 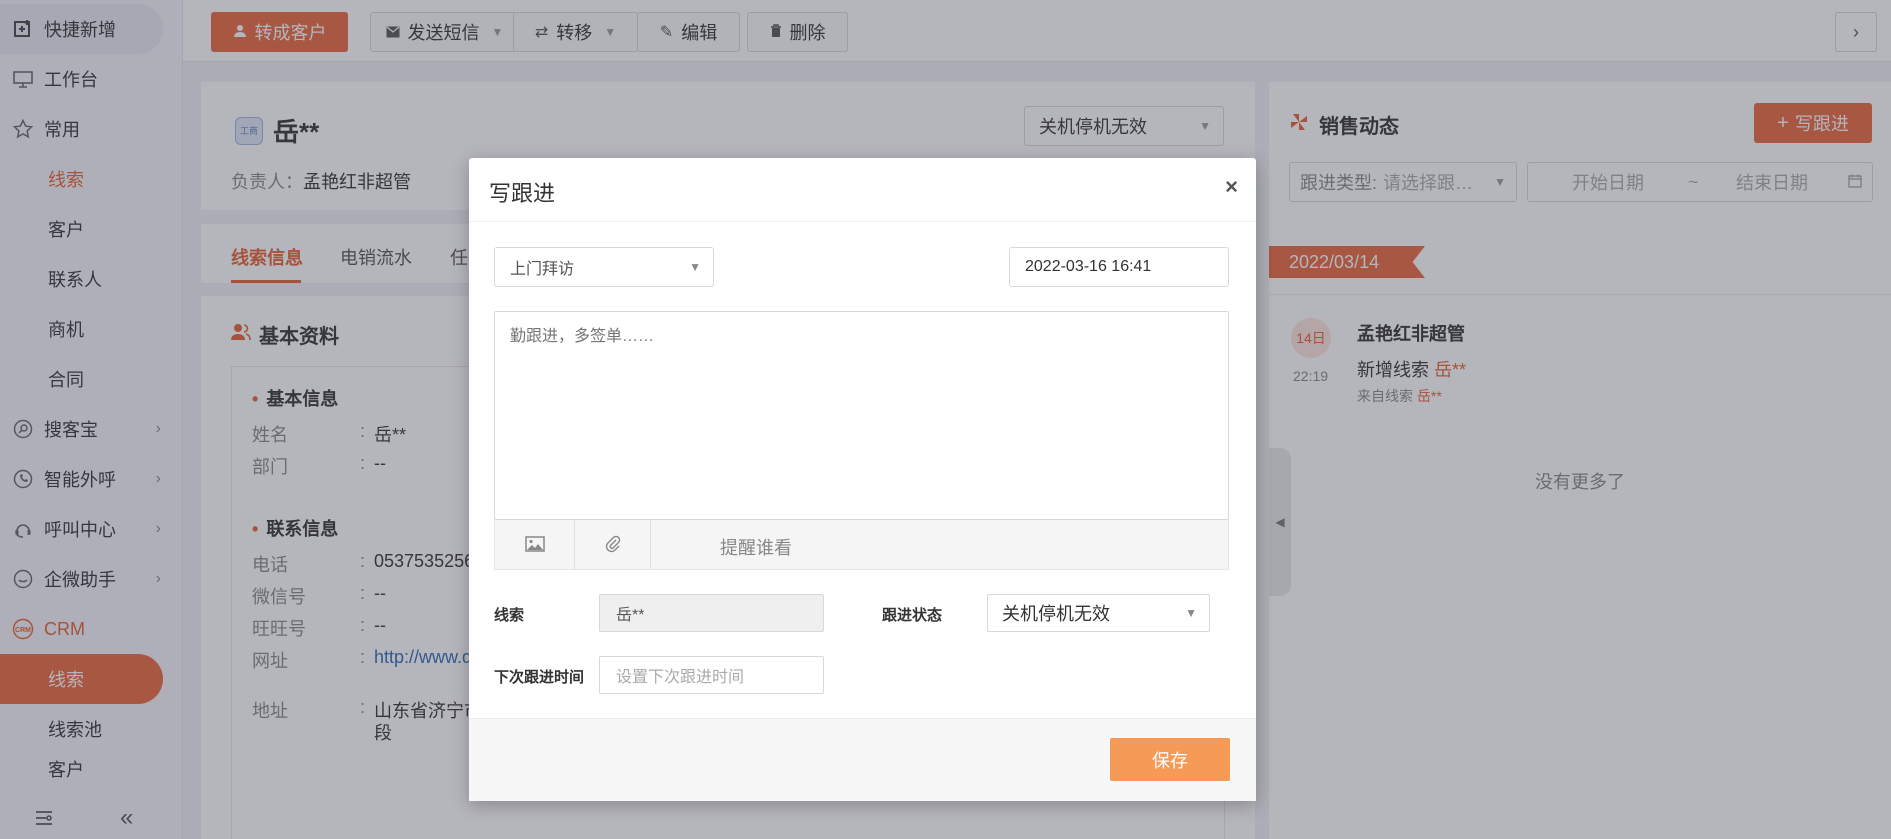 I want to click on followup-type-value: 上门拜访, so click(x=542, y=269).